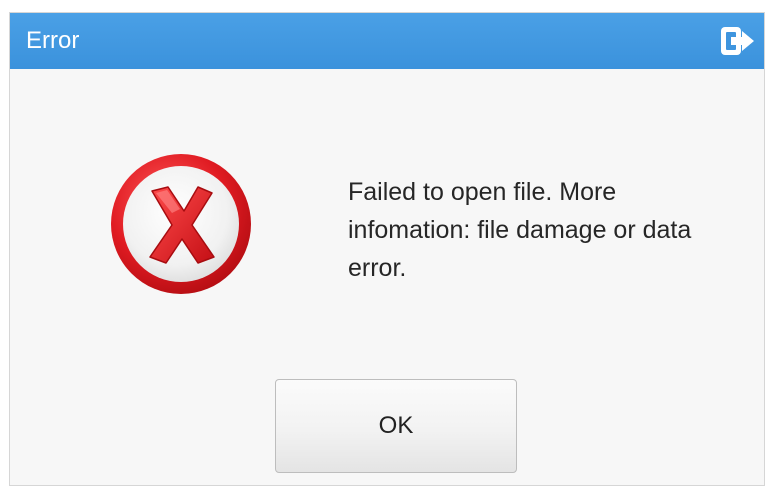  Describe the element at coordinates (738, 41) in the screenshot. I see `exit-icon` at that location.